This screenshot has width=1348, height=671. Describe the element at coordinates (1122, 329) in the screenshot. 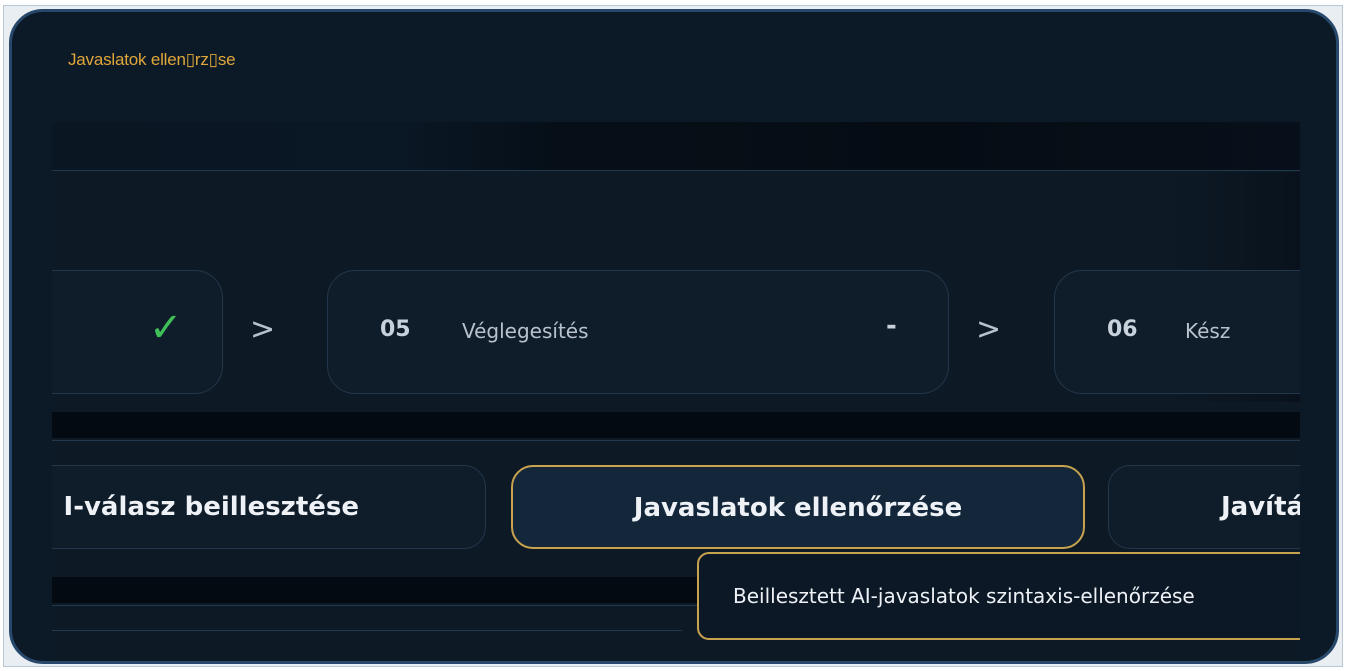

I see `step-number: 06` at that location.